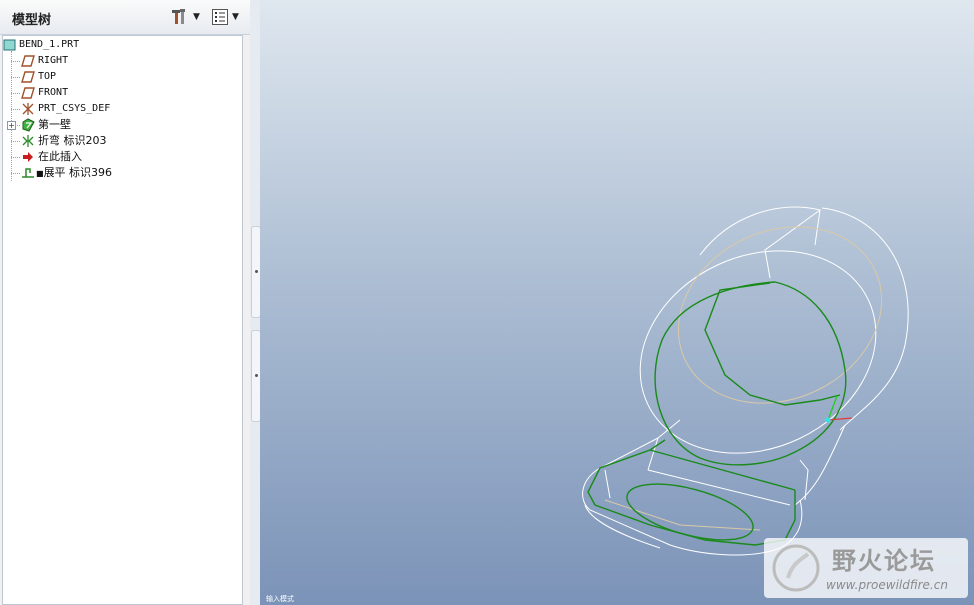  I want to click on status-message: 输入模式, so click(280, 599).